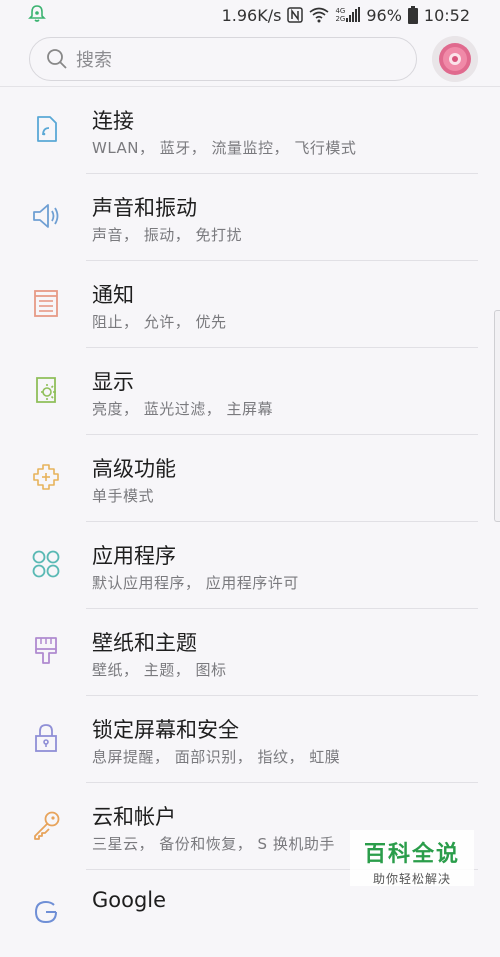  I want to click on connection-icon, so click(47, 129).